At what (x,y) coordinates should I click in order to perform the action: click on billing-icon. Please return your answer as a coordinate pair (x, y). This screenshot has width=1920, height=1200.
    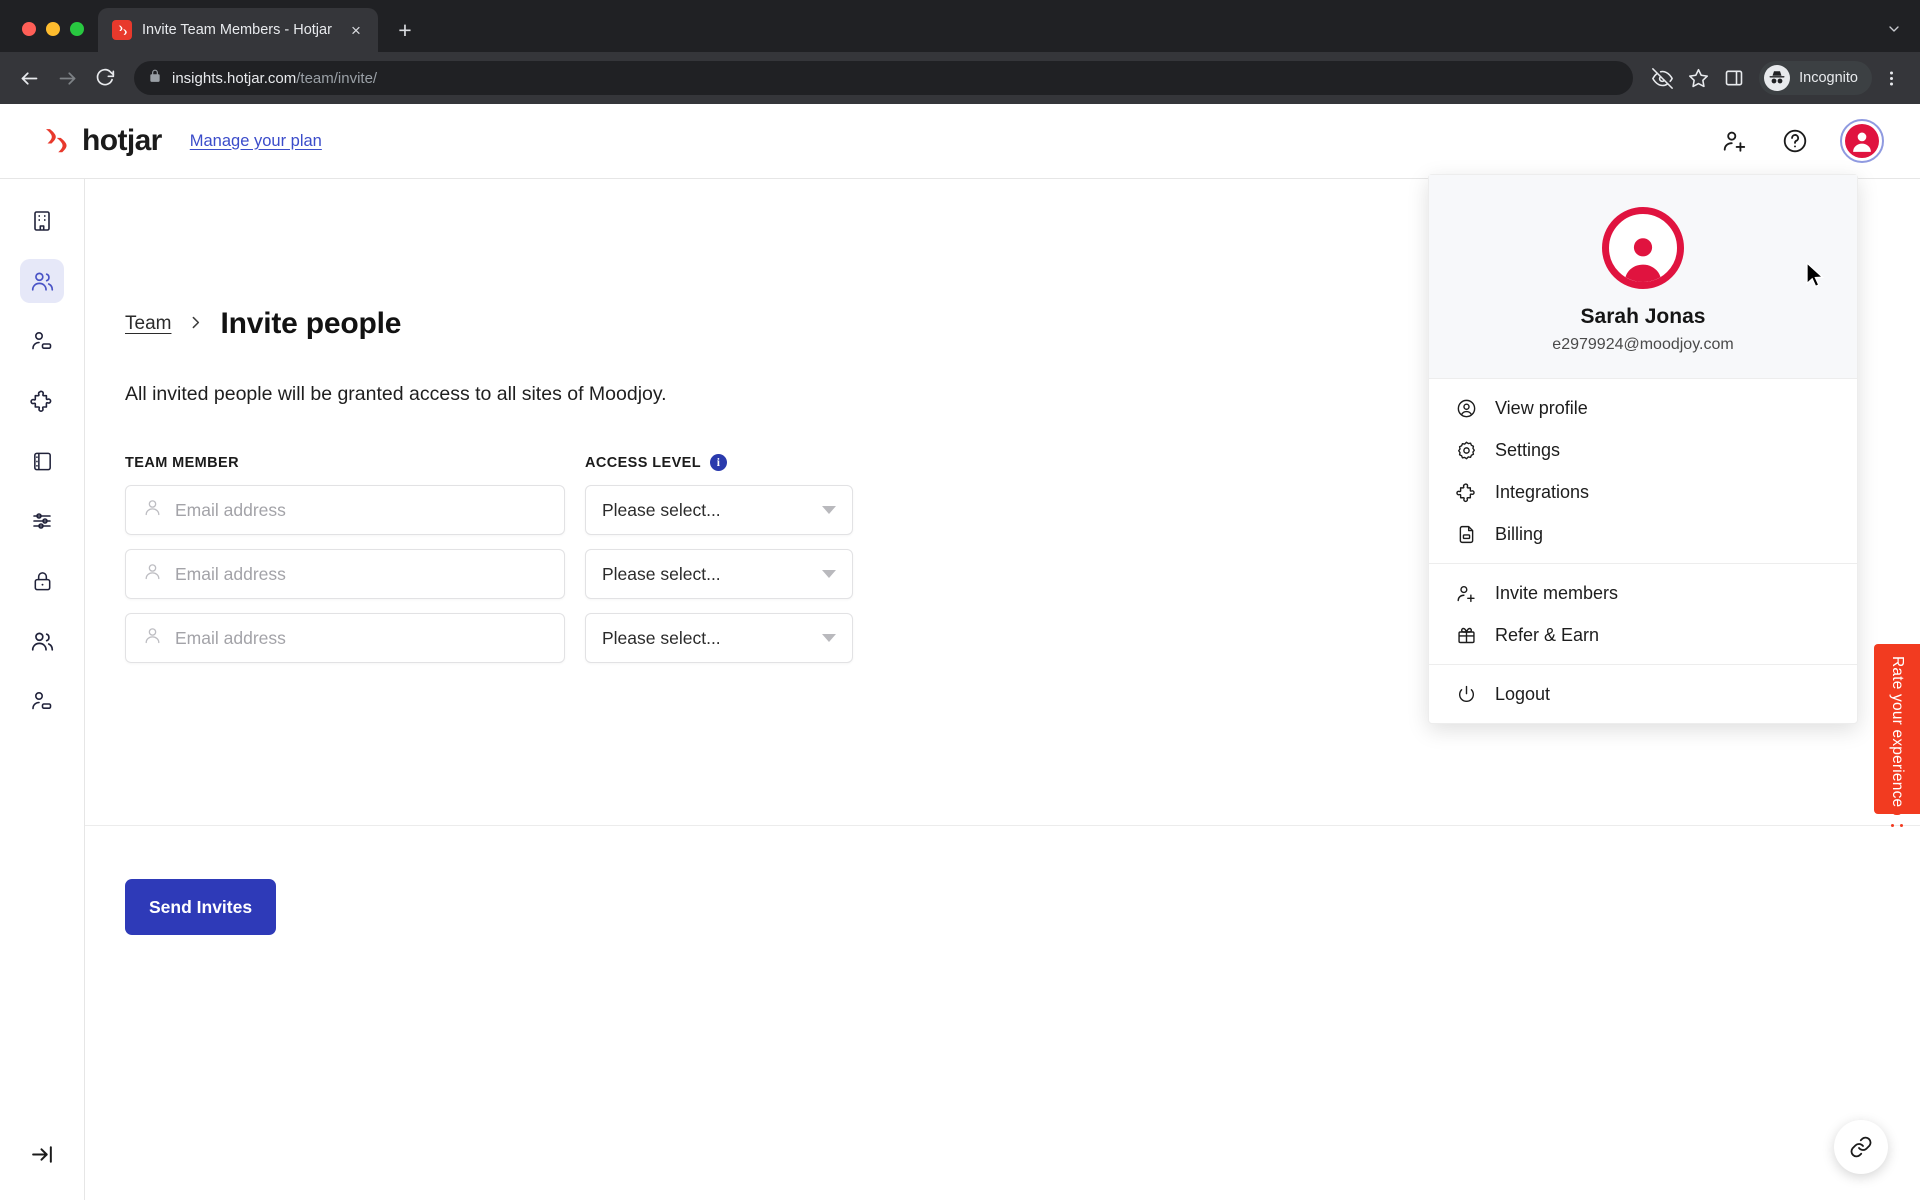
    Looking at the image, I should click on (1466, 534).